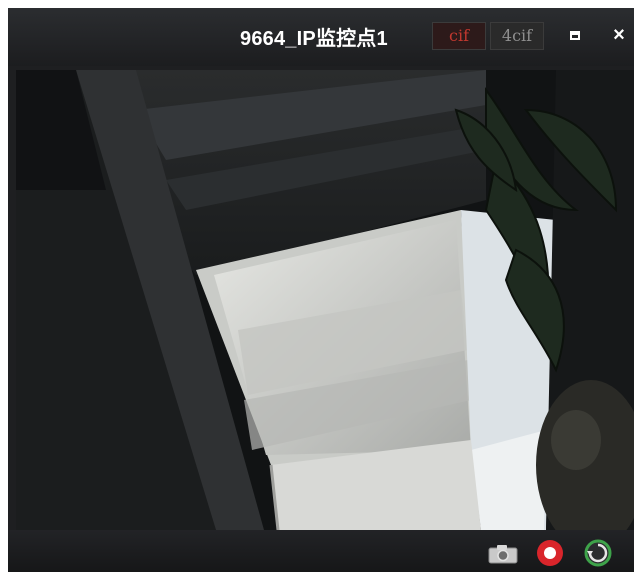 The image size is (634, 572). What do you see at coordinates (550, 555) in the screenshot?
I see `record-icon` at bounding box center [550, 555].